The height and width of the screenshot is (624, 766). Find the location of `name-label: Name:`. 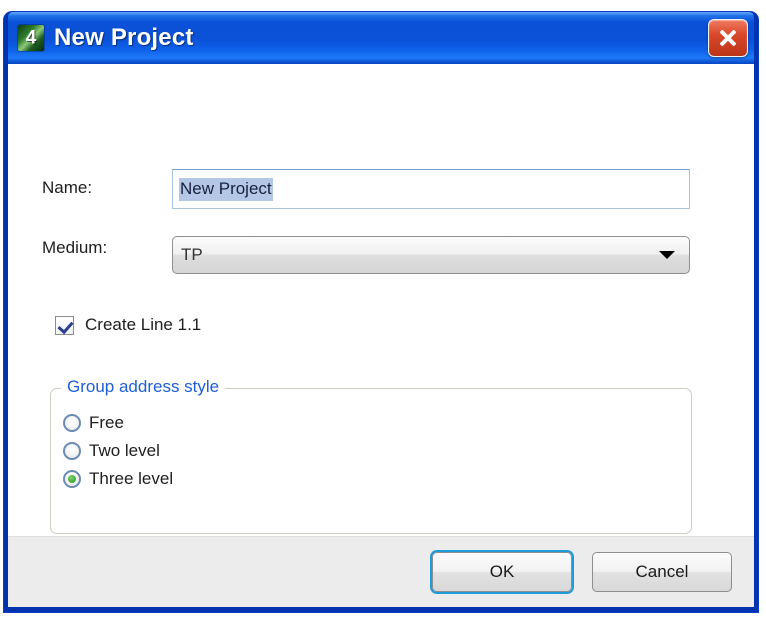

name-label: Name: is located at coordinates (67, 187).